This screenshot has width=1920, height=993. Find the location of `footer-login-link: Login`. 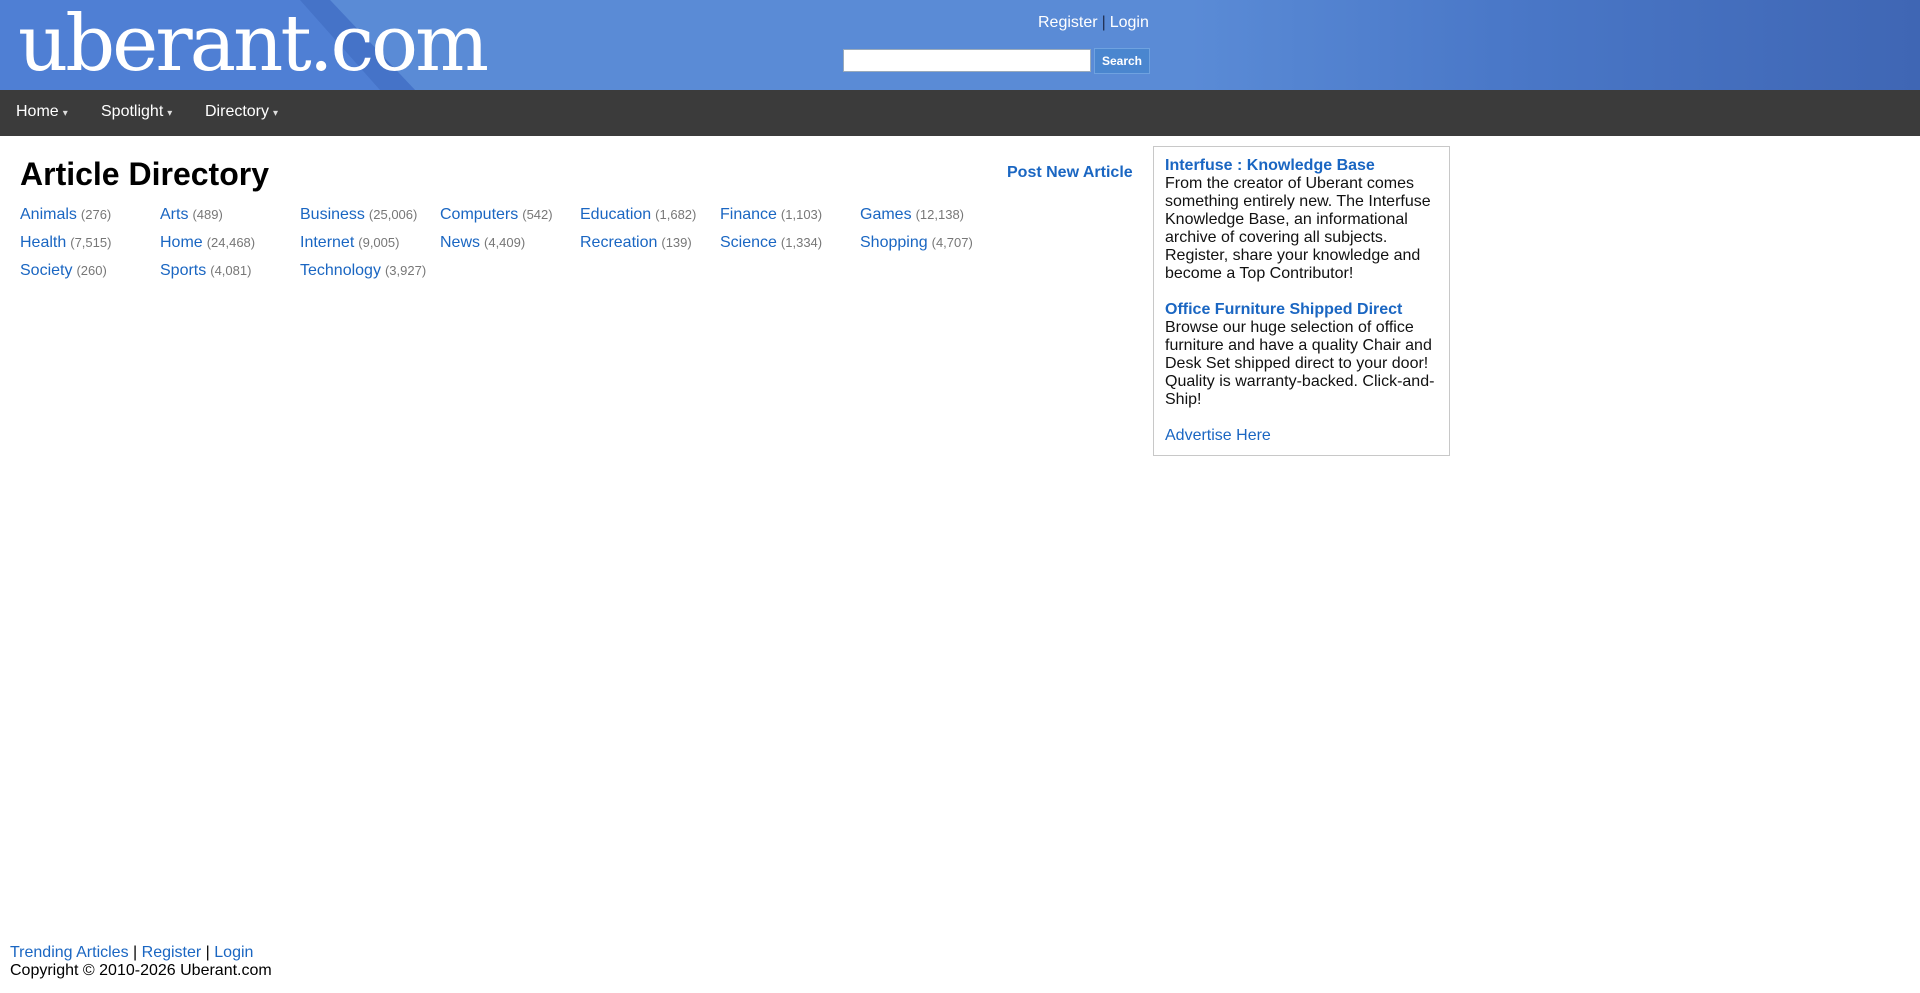

footer-login-link: Login is located at coordinates (233, 952).